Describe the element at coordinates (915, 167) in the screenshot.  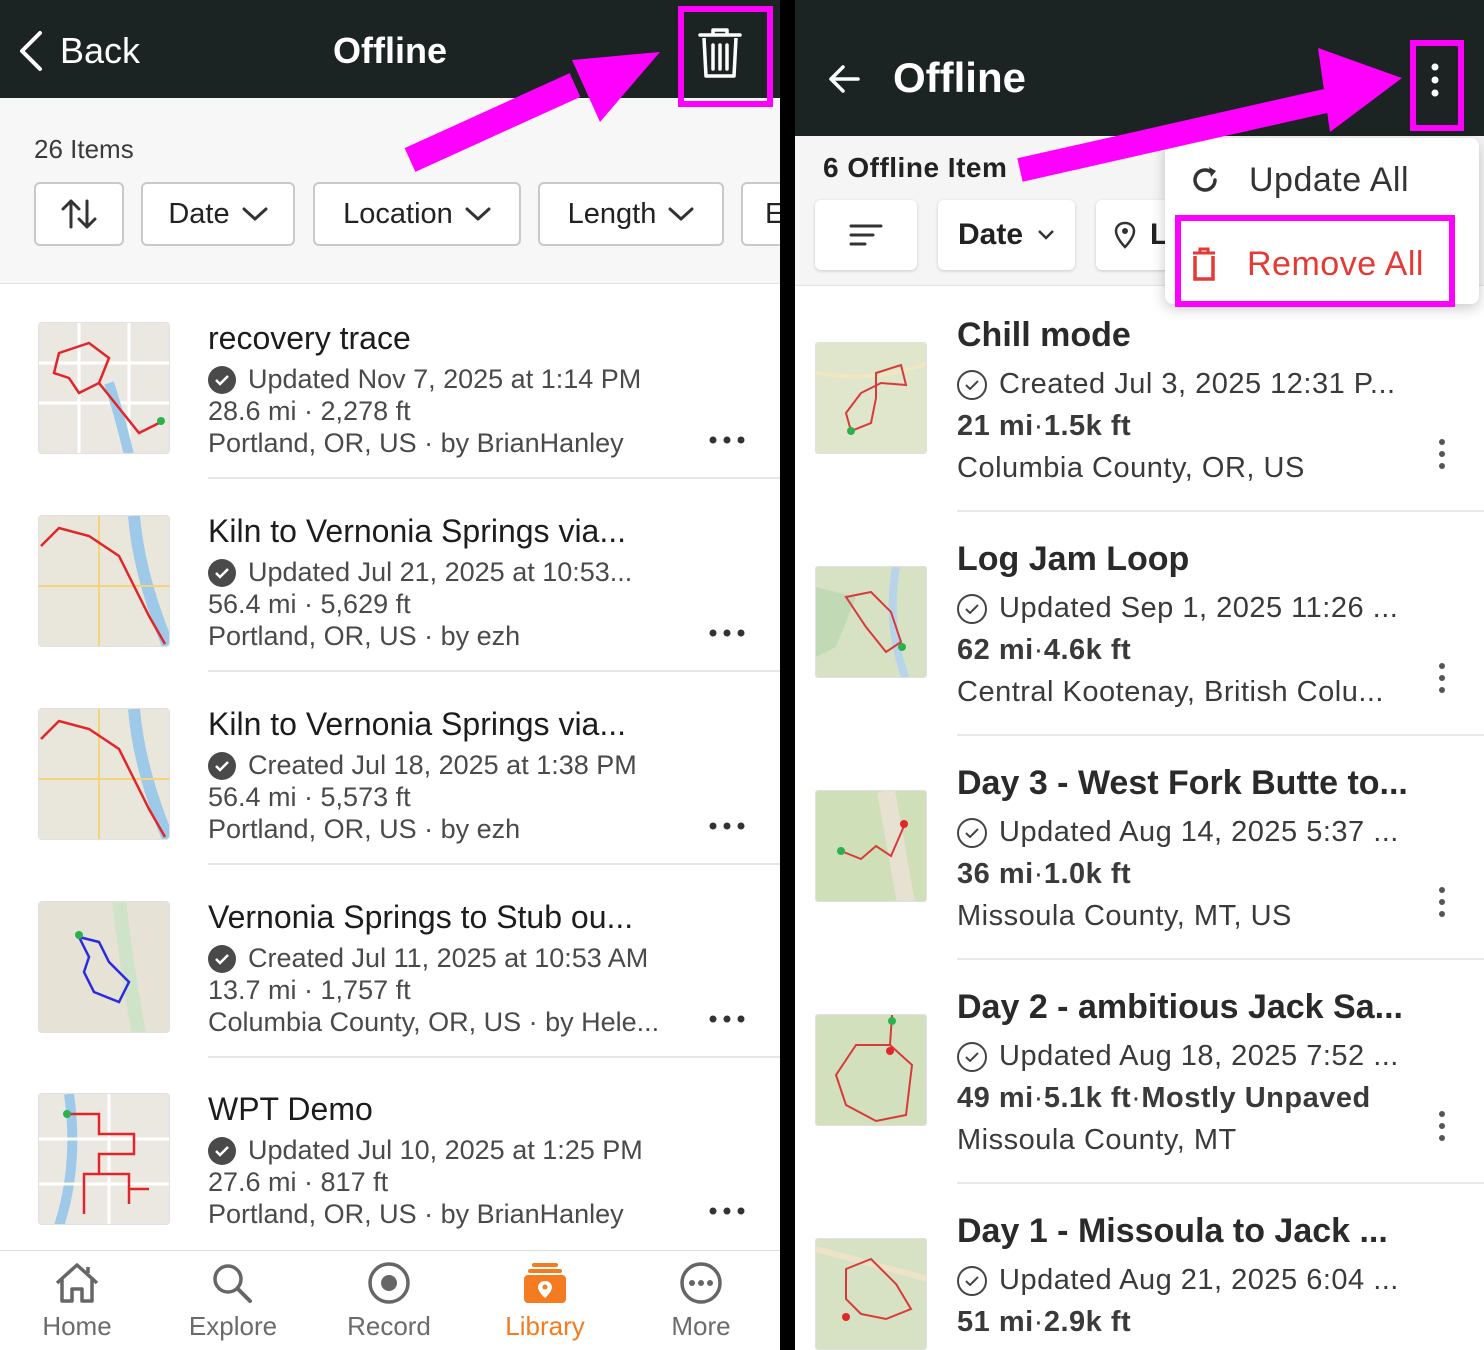
I see `item-count: 6 Offline Item` at that location.